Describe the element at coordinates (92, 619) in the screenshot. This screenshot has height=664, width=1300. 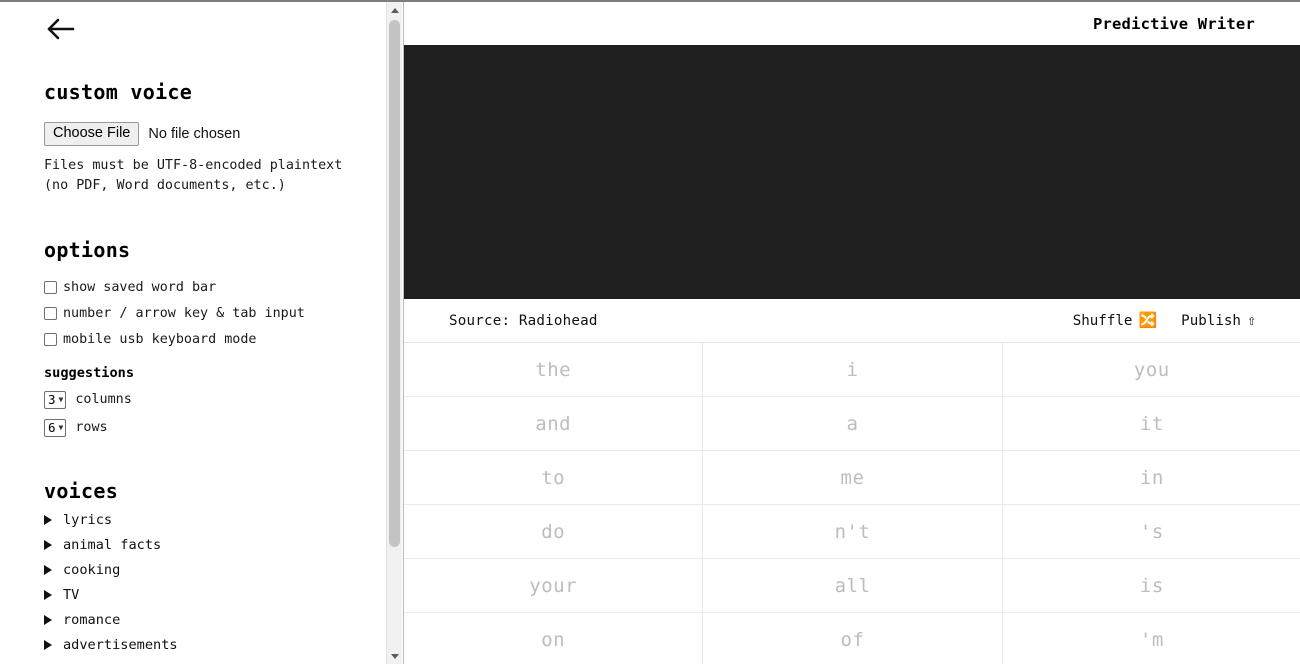
I see `voice-item-label: romance` at that location.